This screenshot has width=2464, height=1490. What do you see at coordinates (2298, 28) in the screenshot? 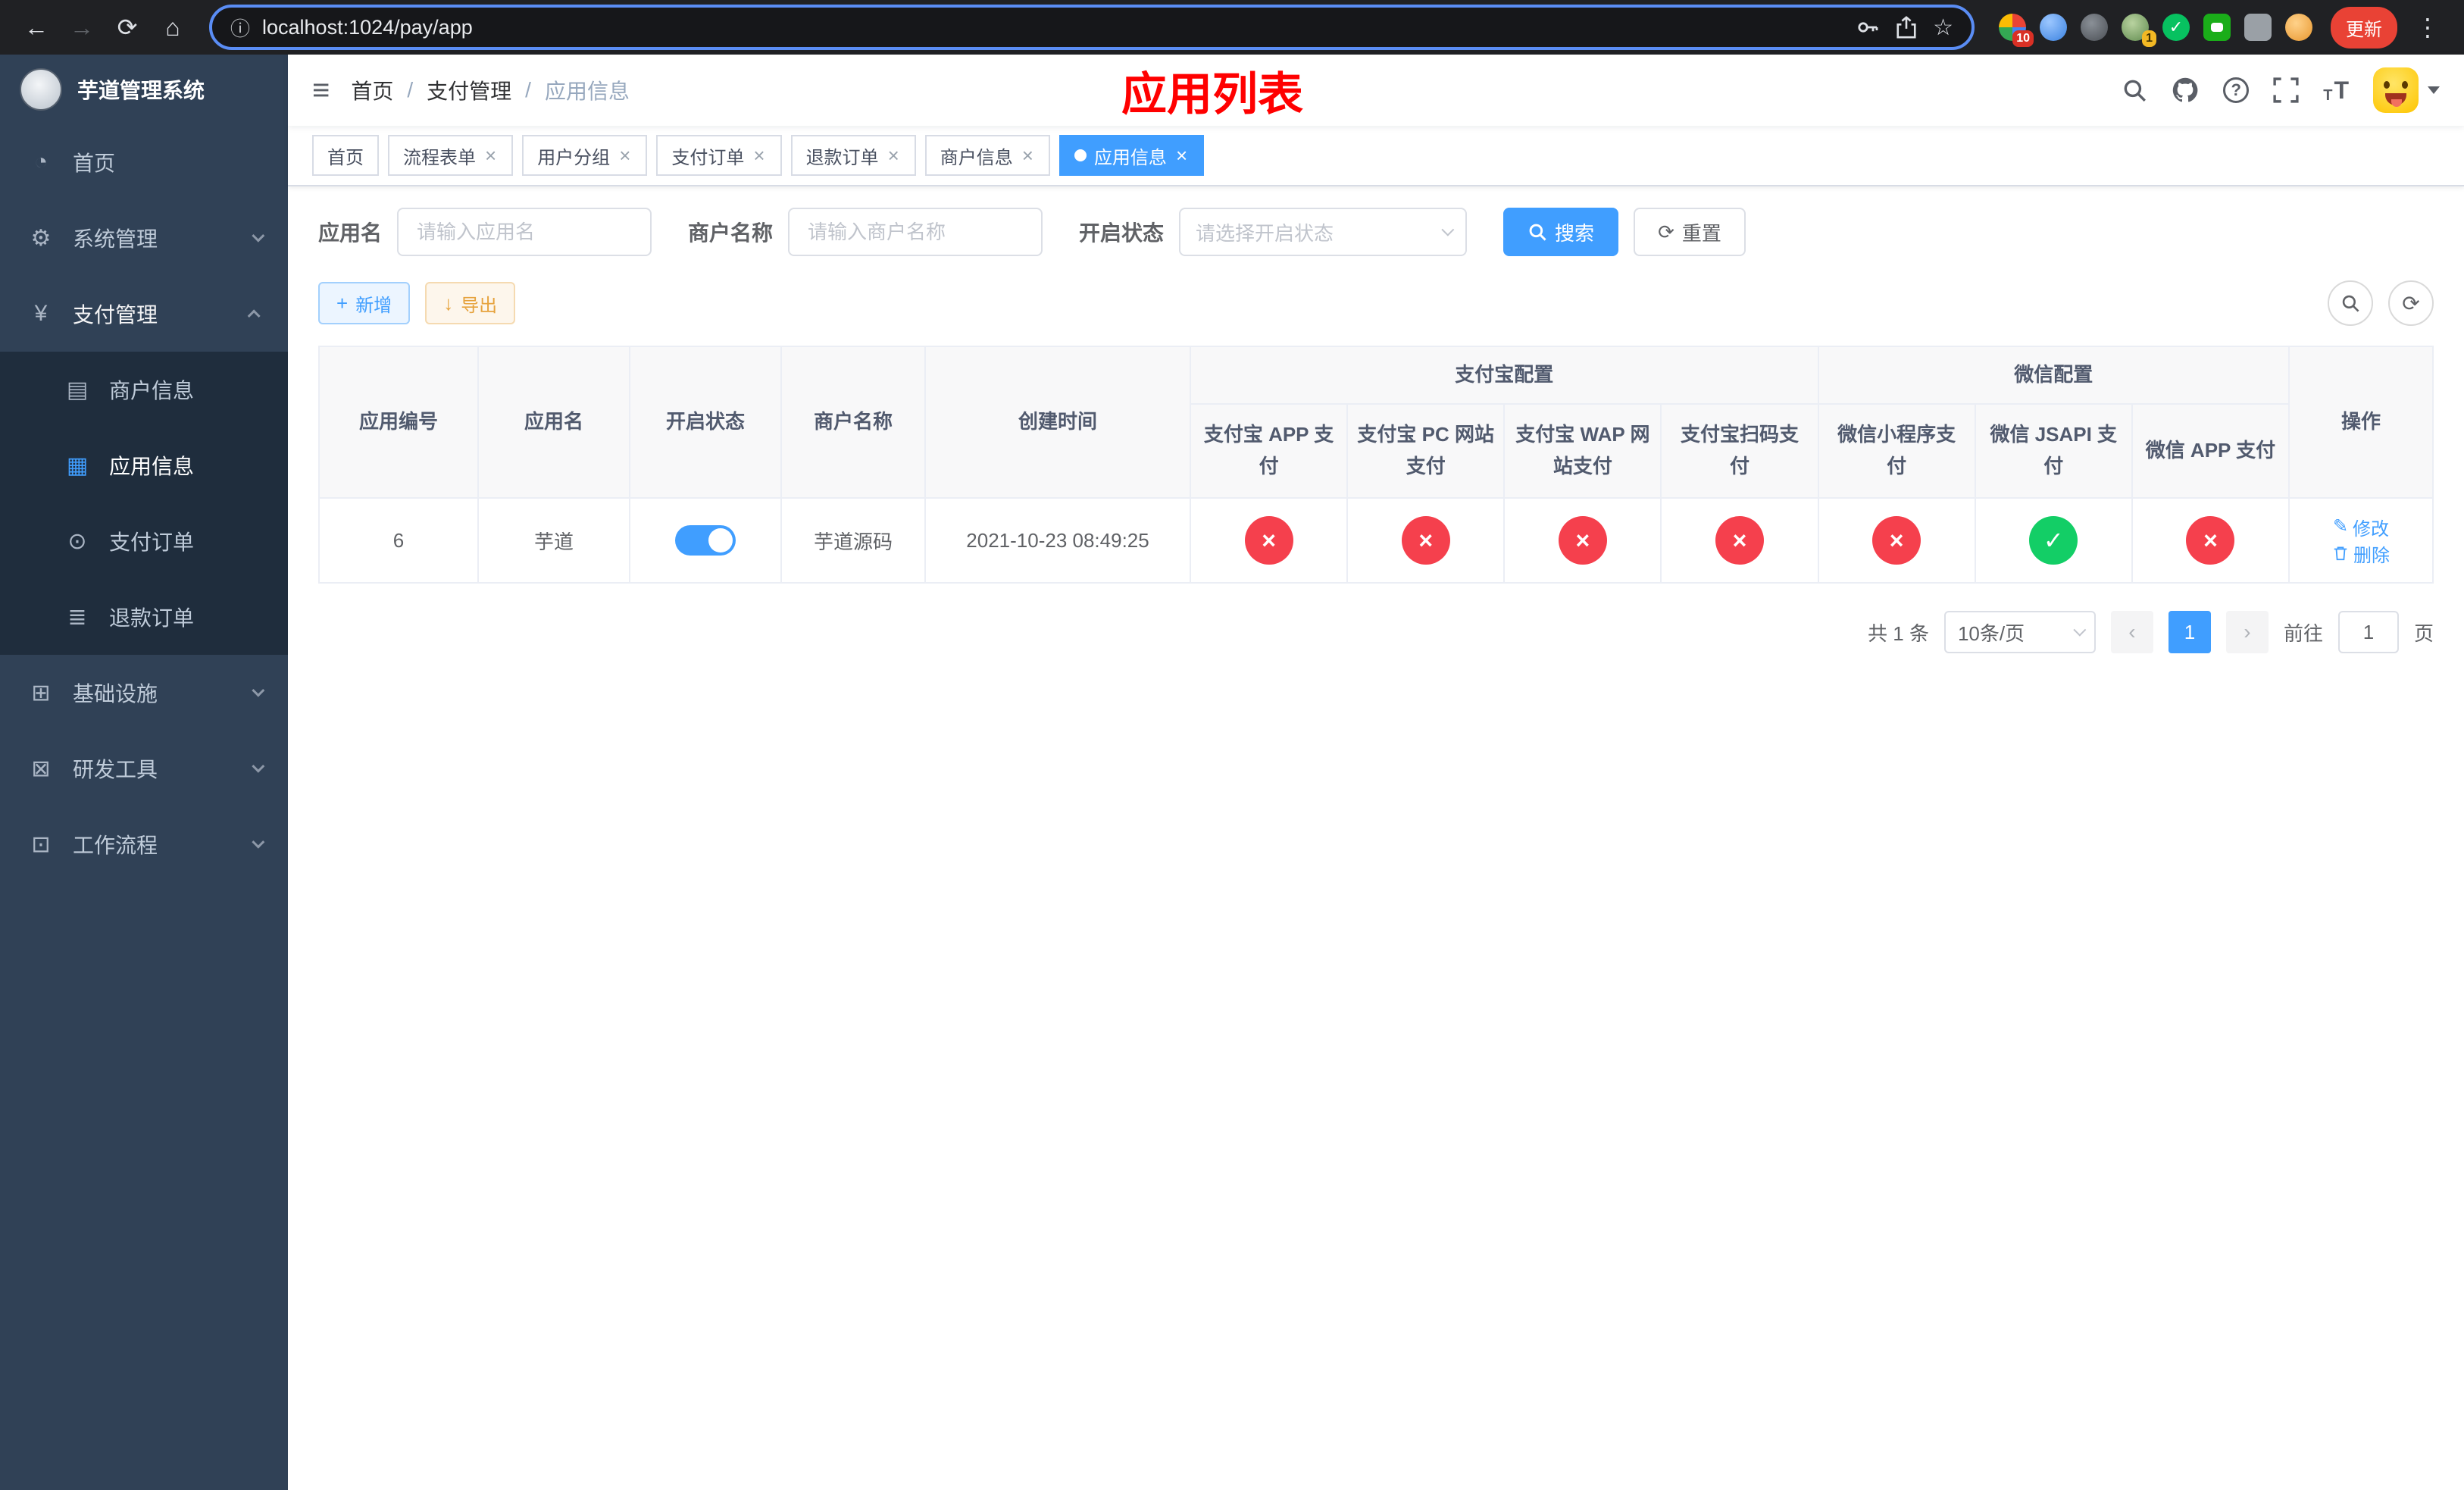
I see `profile-avatar-icon` at bounding box center [2298, 28].